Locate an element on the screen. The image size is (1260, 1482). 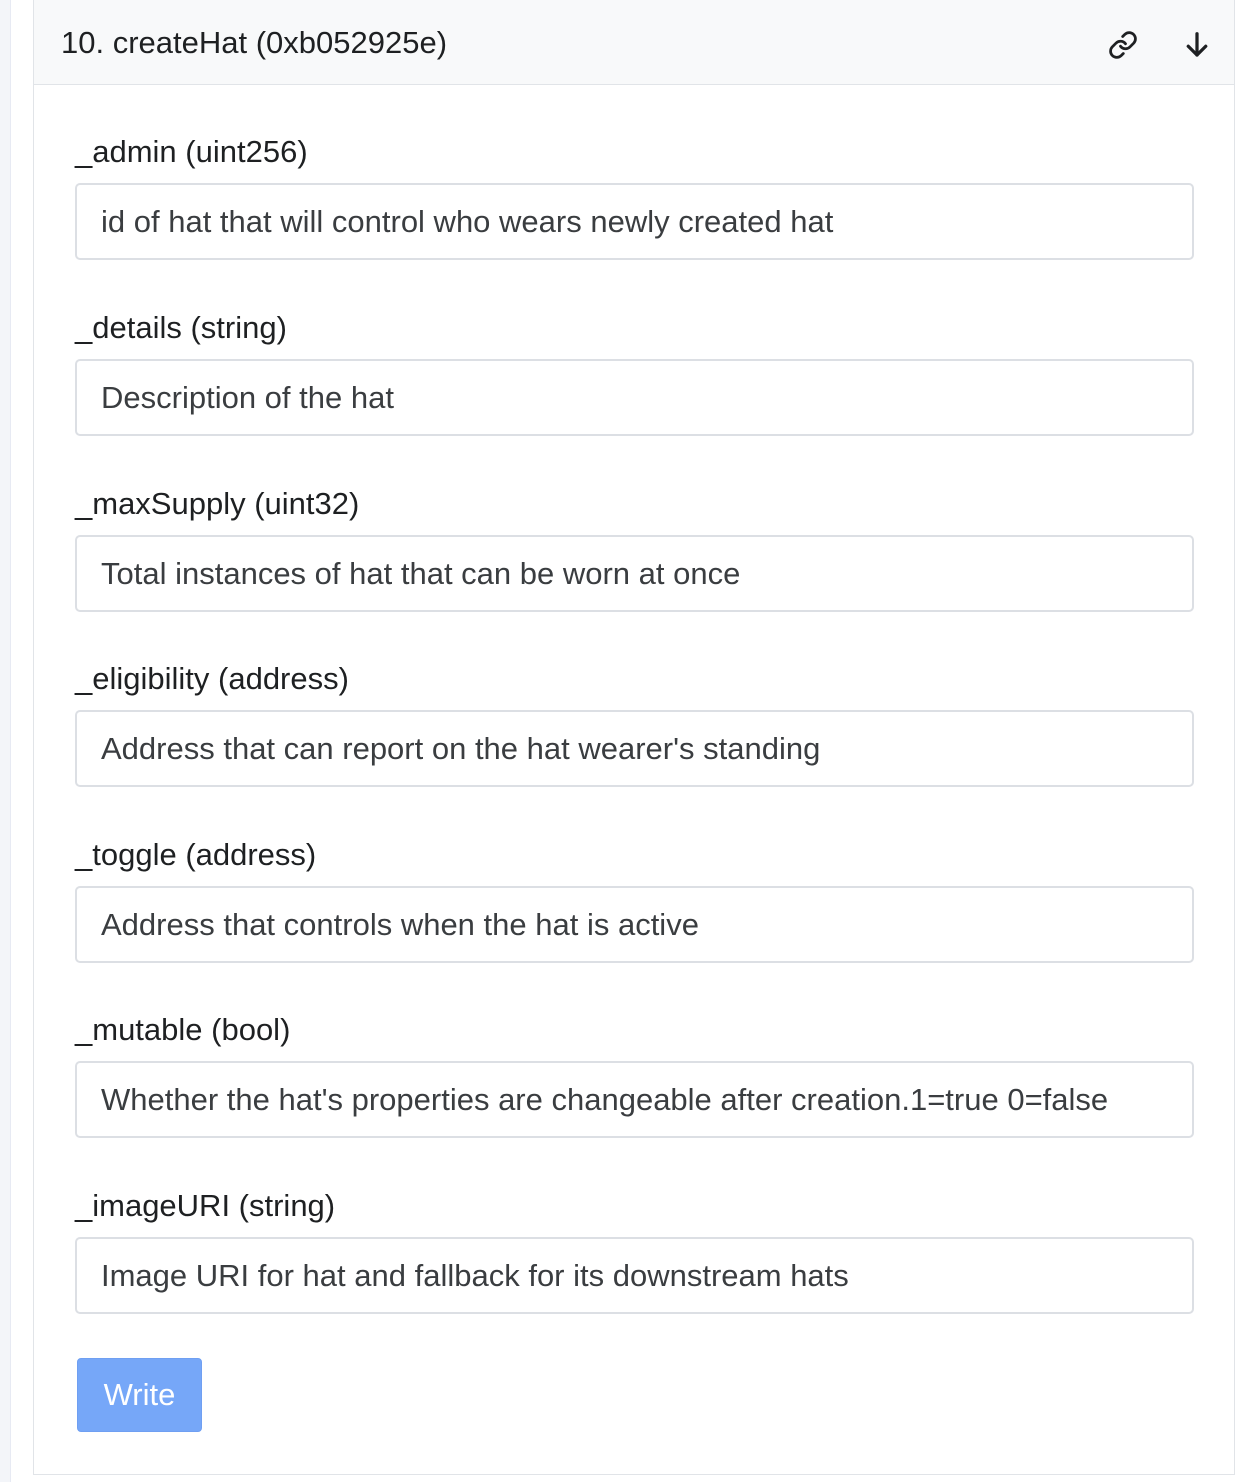
function-card-header: 10. createHat (0xb052925e) is located at coordinates (634, 42).